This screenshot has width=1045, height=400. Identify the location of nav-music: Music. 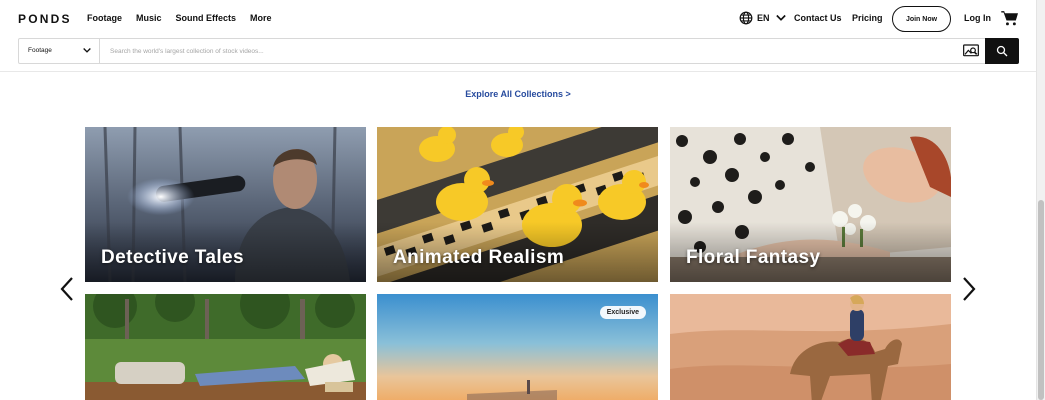
(149, 18).